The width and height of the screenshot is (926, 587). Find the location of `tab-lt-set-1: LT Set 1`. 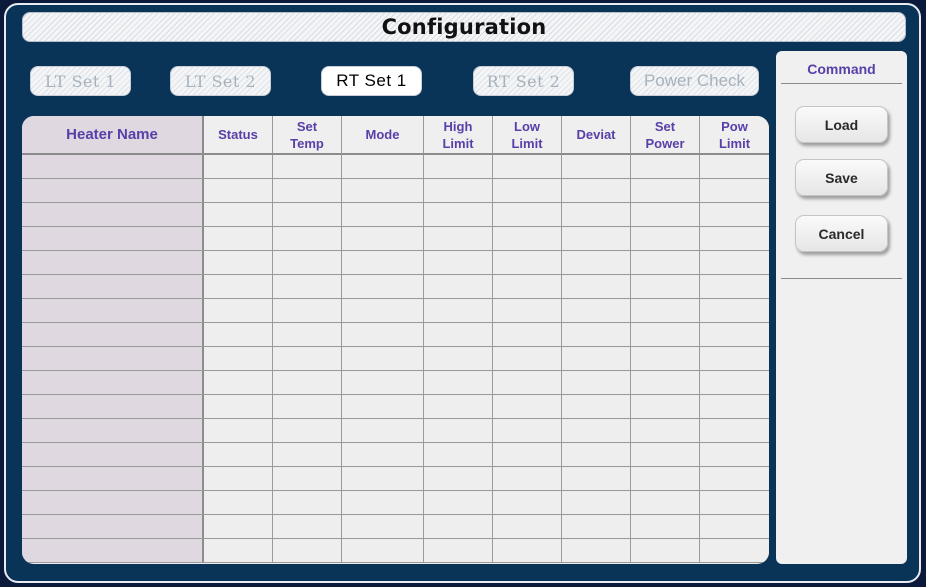

tab-lt-set-1: LT Set 1 is located at coordinates (80, 81).